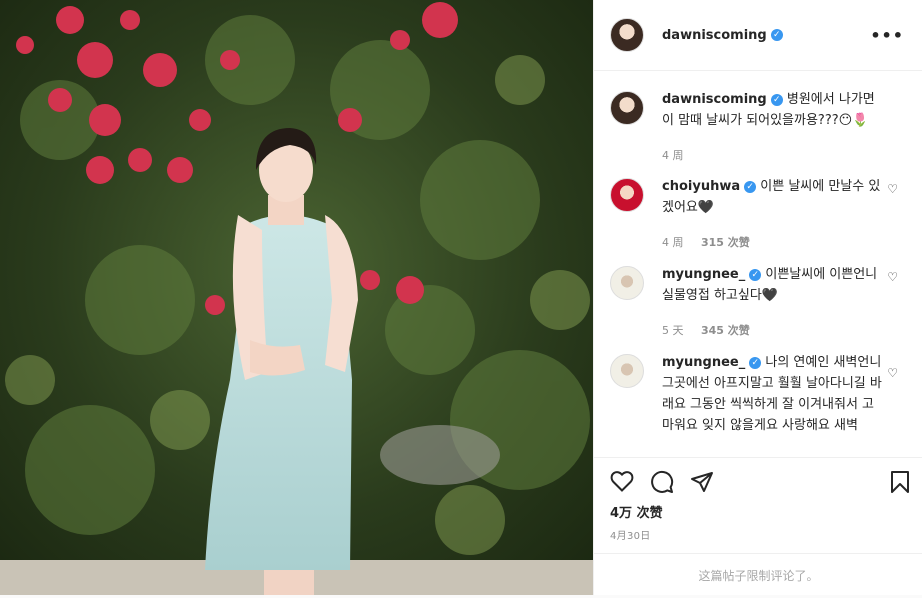 This screenshot has height=598, width=922. Describe the element at coordinates (630, 534) in the screenshot. I see `post-date: 4月30日` at that location.